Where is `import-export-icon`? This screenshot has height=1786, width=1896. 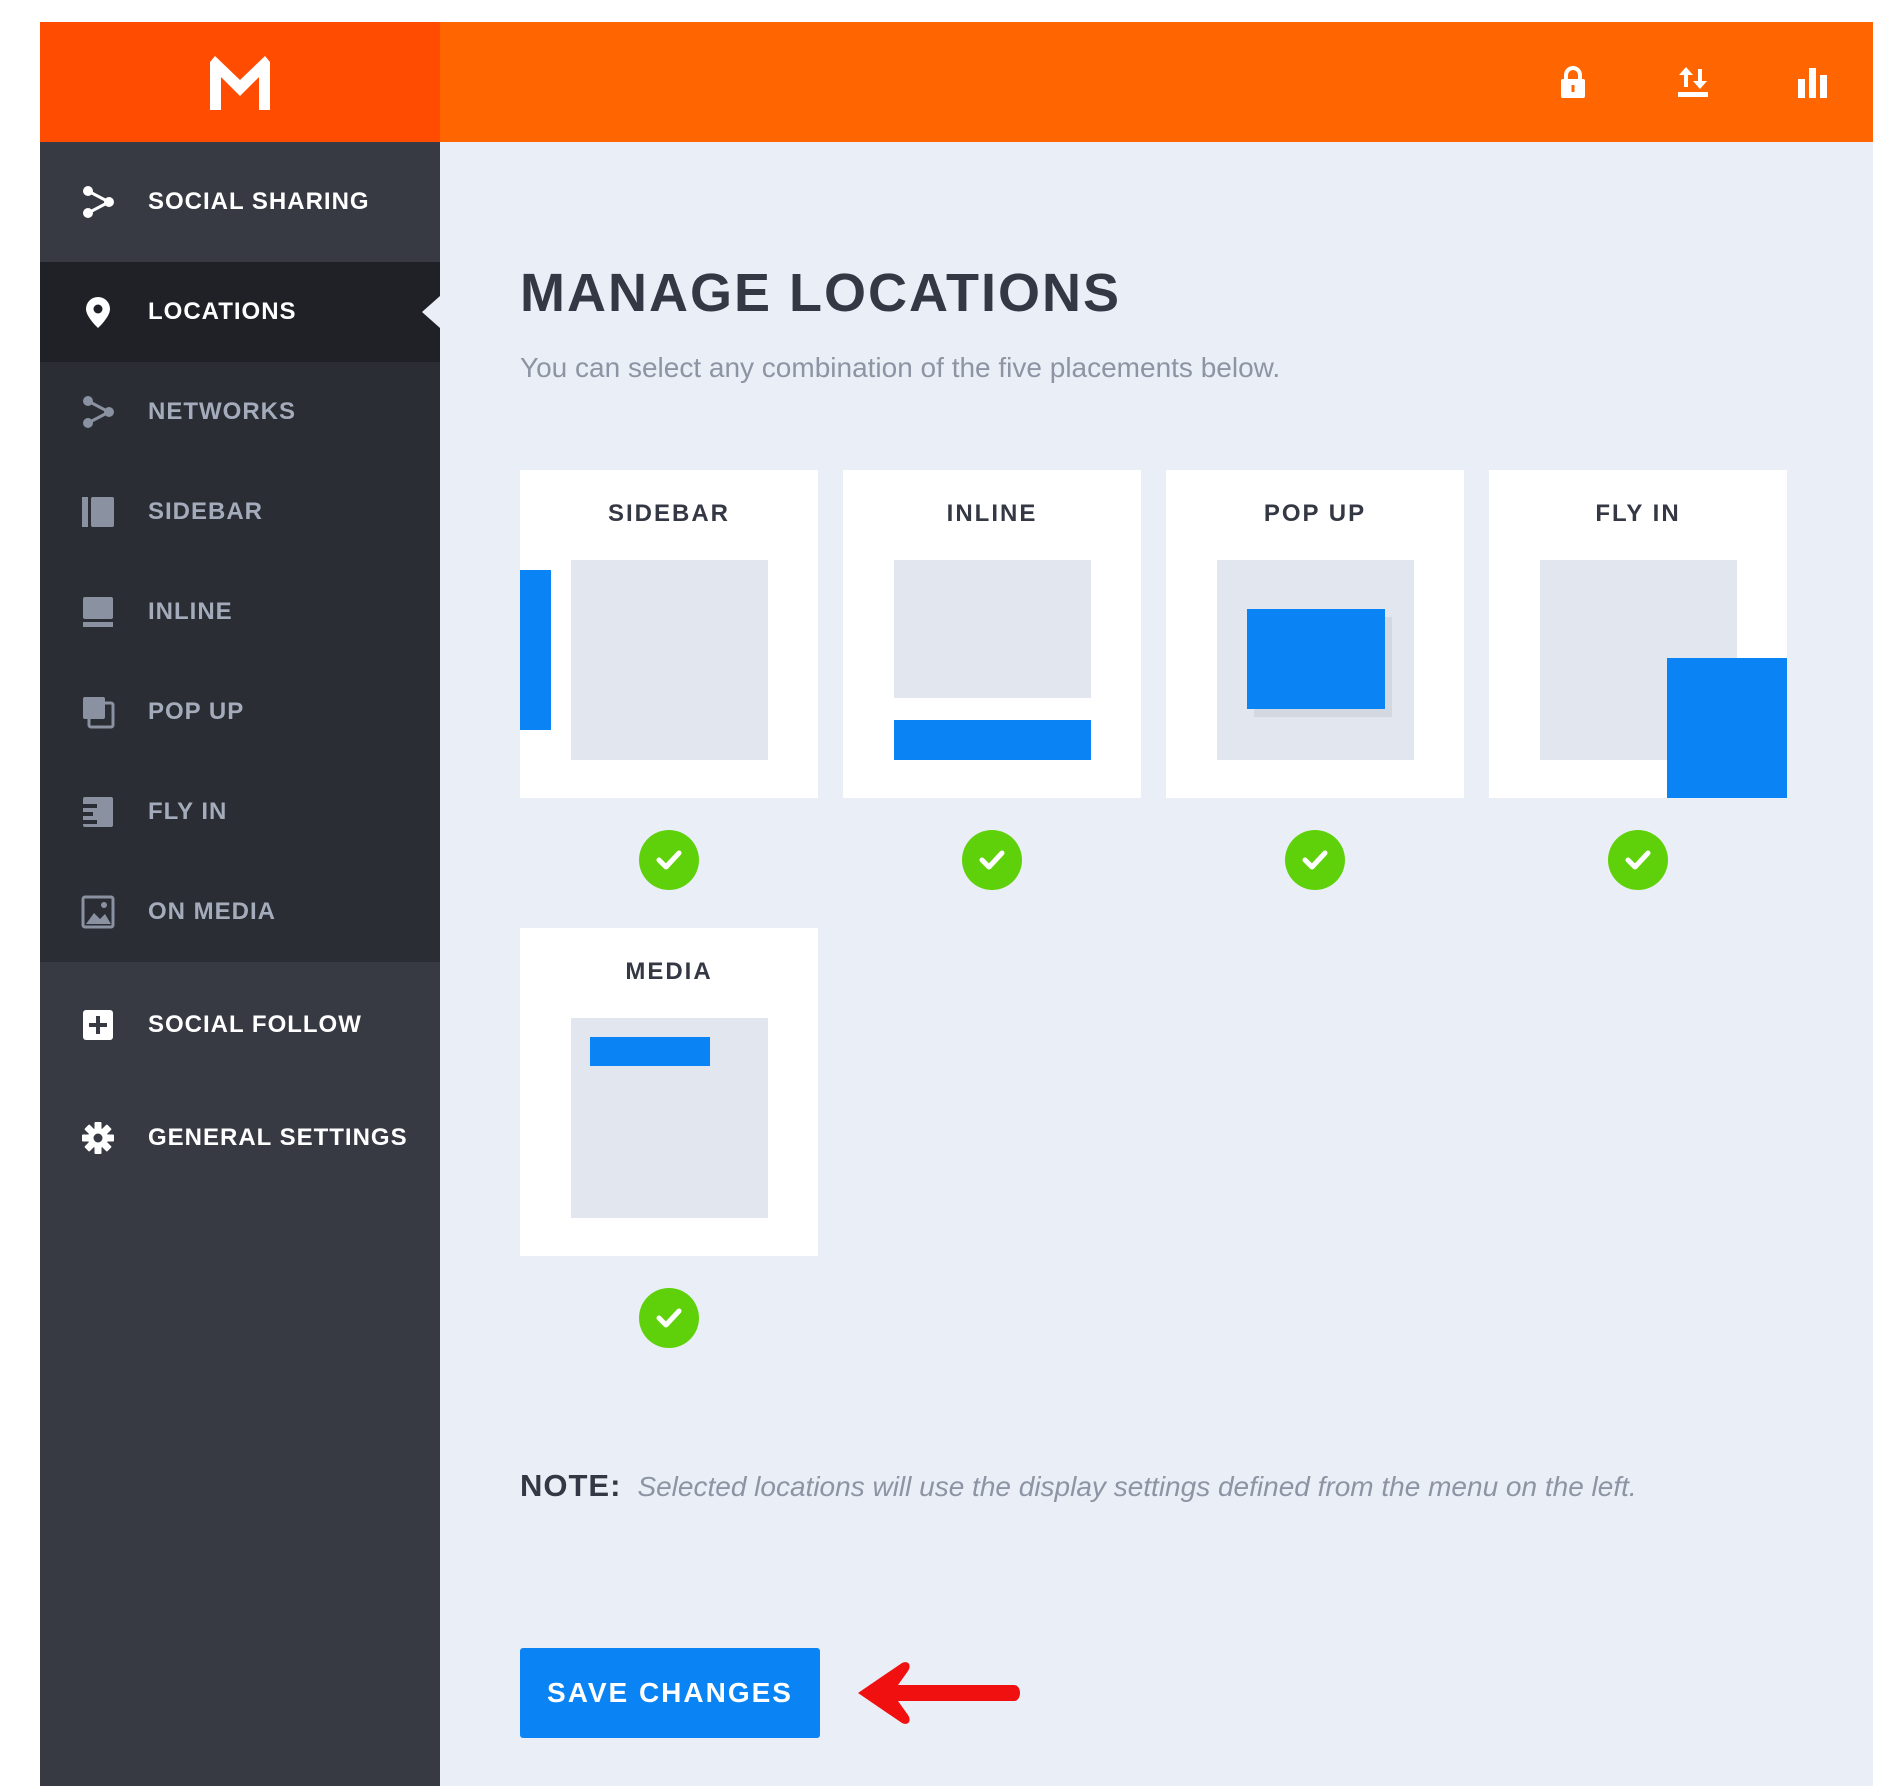
import-export-icon is located at coordinates (1693, 82).